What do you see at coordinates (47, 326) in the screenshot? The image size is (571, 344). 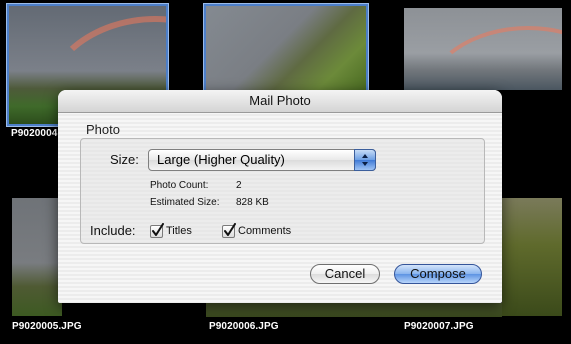 I see `thumbnail-caption: P9020005.JPG` at bounding box center [47, 326].